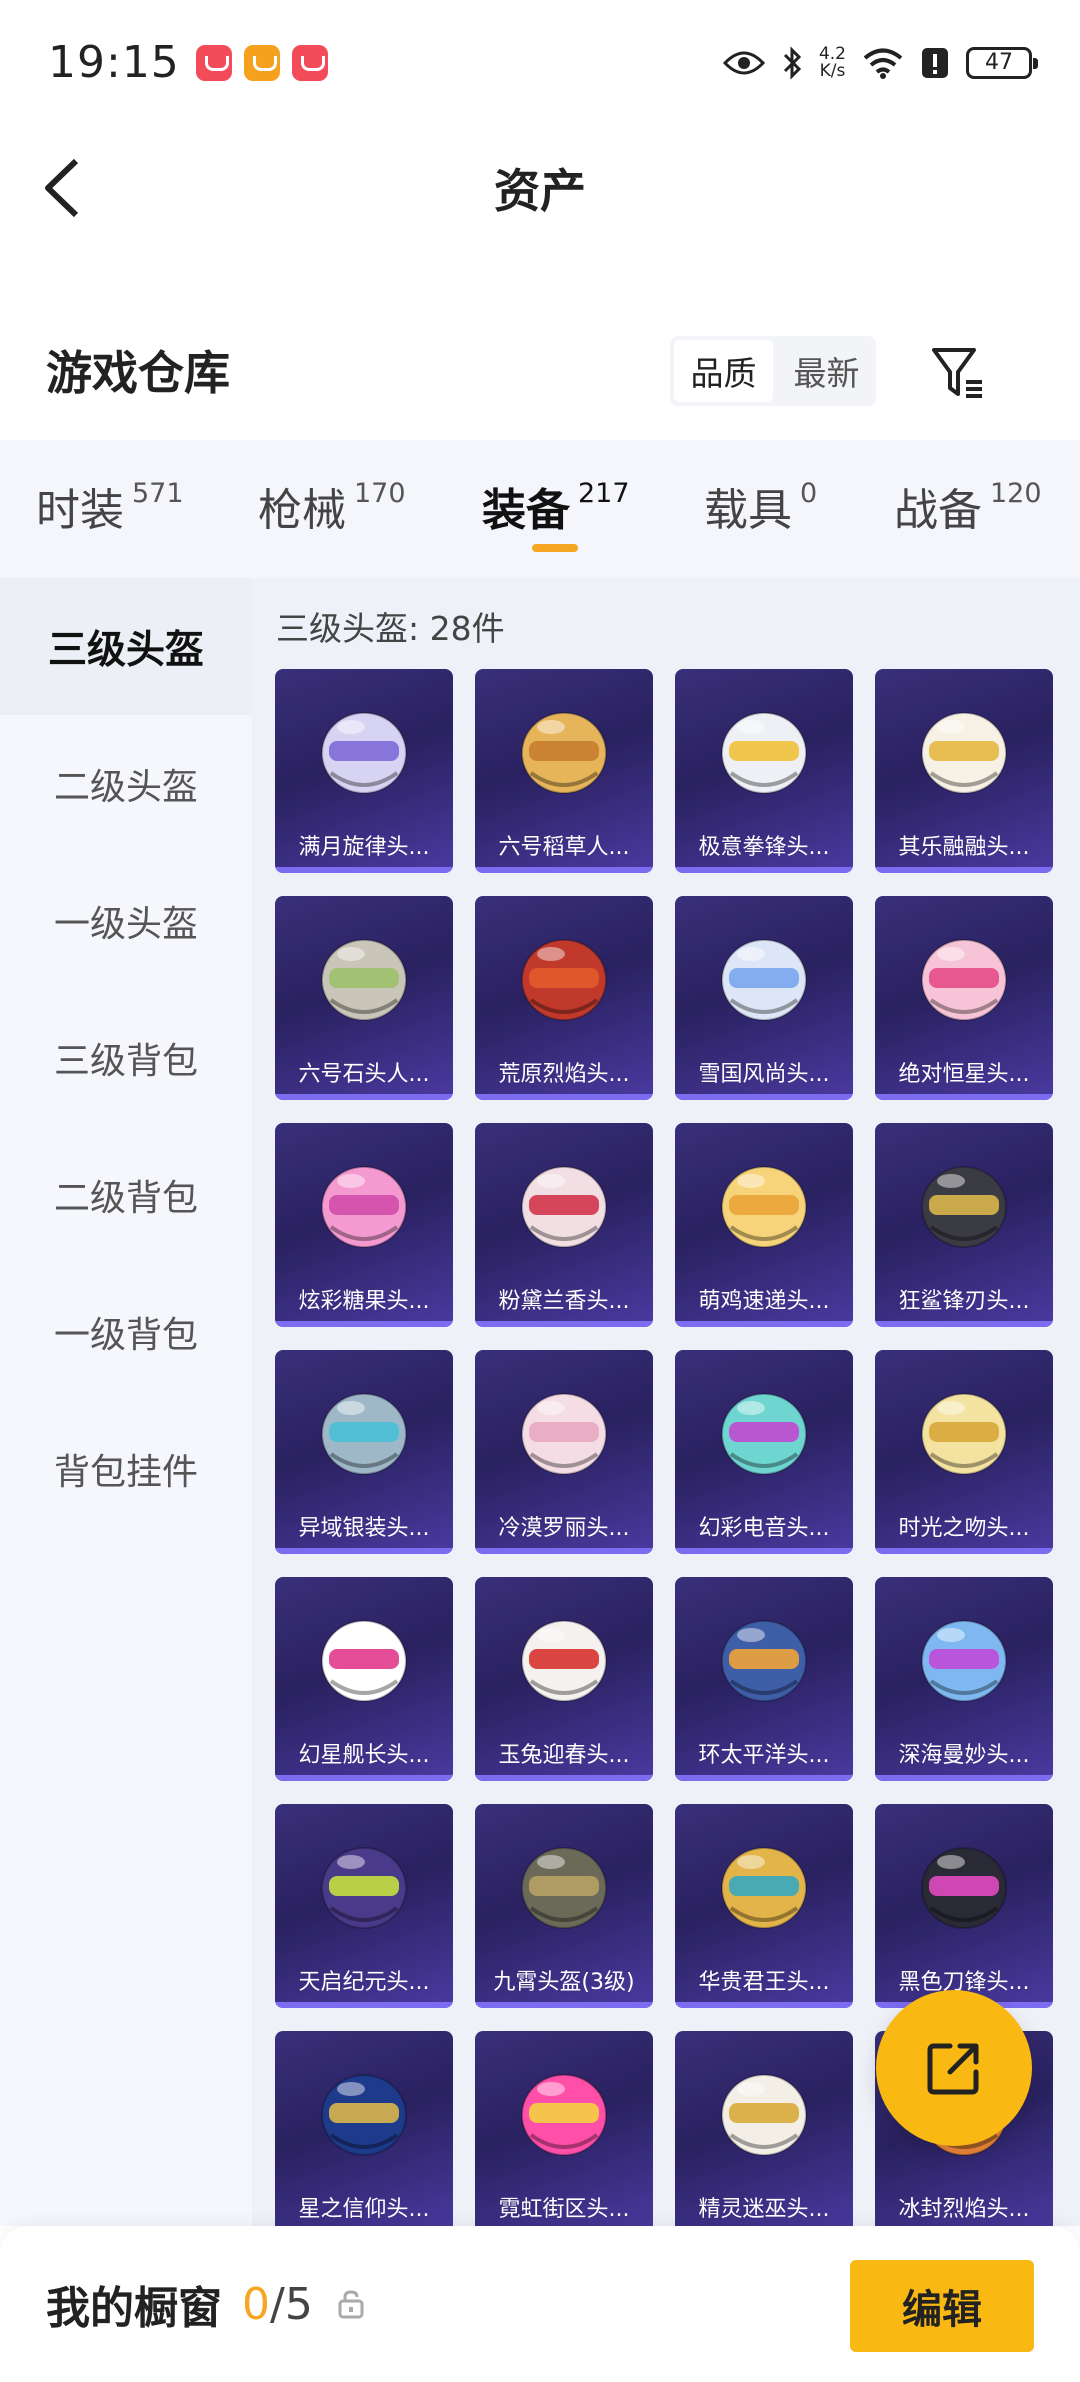  What do you see at coordinates (540, 62) in the screenshot?
I see `status-bar: 19:15 4.2 K/s 47` at bounding box center [540, 62].